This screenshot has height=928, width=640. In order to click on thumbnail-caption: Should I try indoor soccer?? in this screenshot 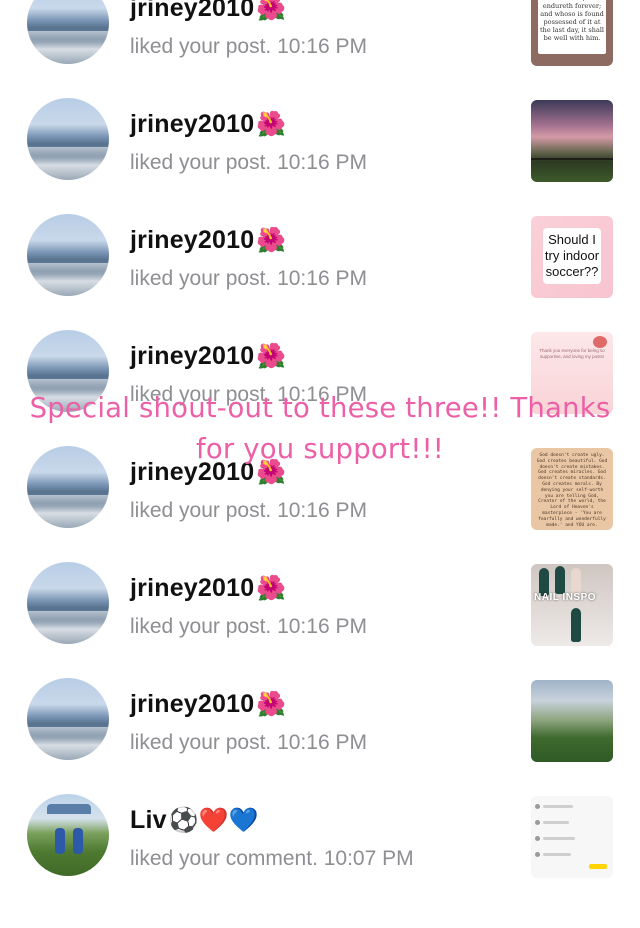, I will do `click(572, 256)`.